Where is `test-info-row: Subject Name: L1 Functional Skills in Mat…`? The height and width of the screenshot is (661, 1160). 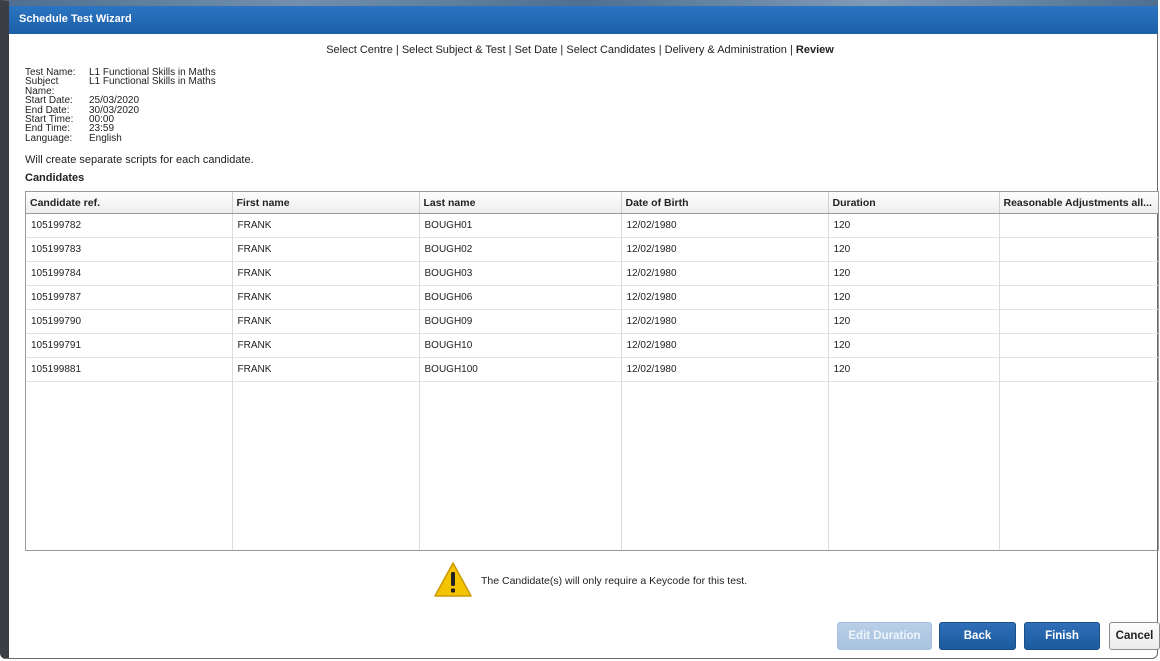
test-info-row: Subject Name: L1 Functional Skills in Mat… is located at coordinates (120, 86).